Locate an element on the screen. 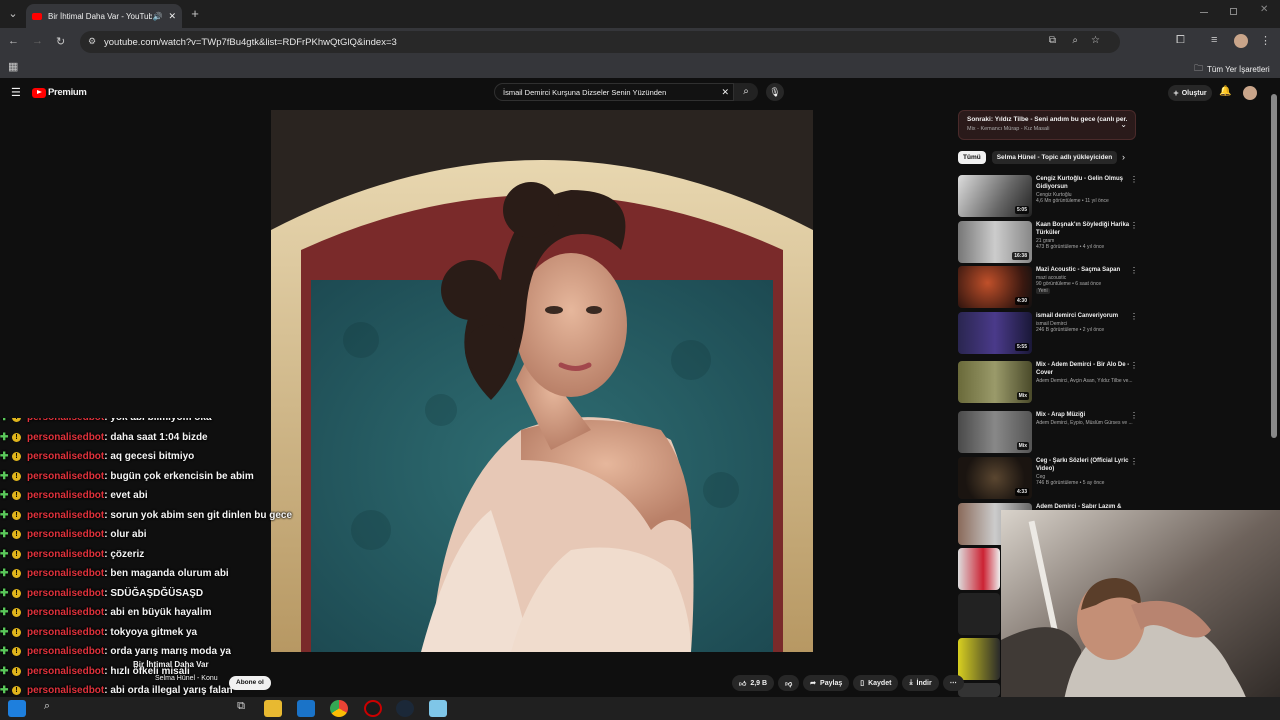 The height and width of the screenshot is (720, 1280). recommendation-thumbnail: 16:38 is located at coordinates (995, 242).